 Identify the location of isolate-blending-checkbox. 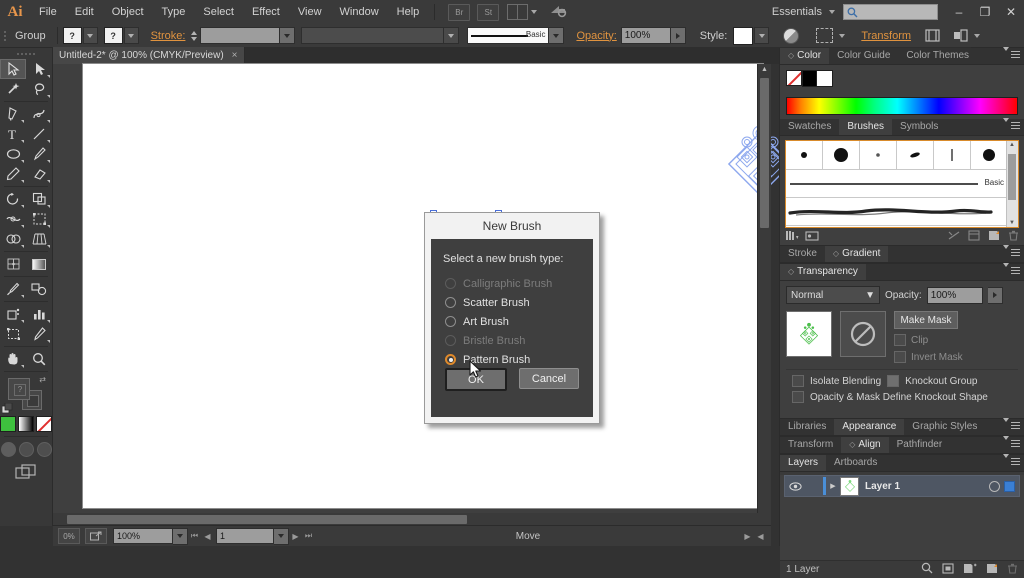
(798, 381).